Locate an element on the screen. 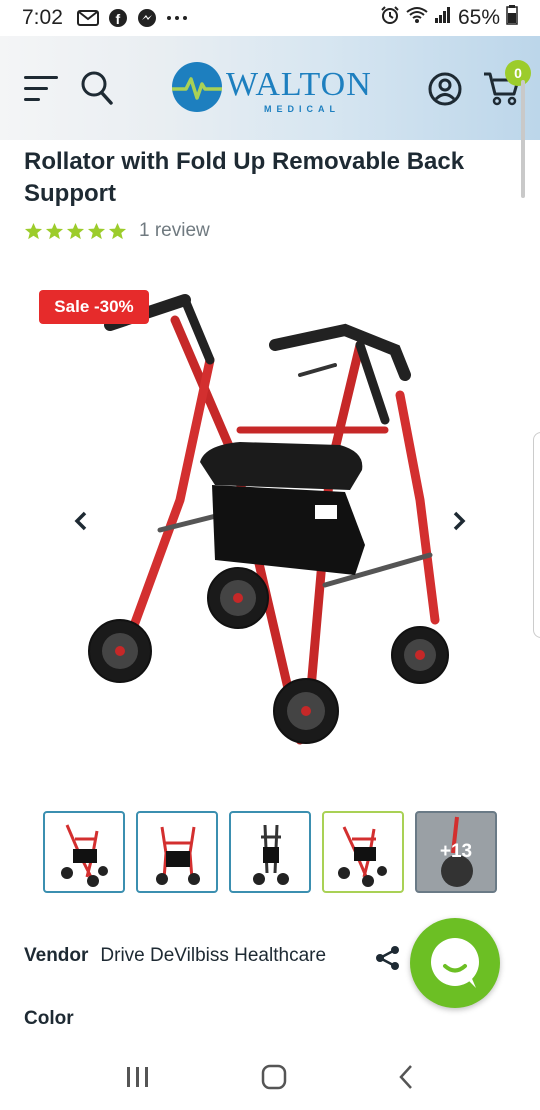 This screenshot has width=540, height=1110. thumbnail-strip: +13 is located at coordinates (270, 852).